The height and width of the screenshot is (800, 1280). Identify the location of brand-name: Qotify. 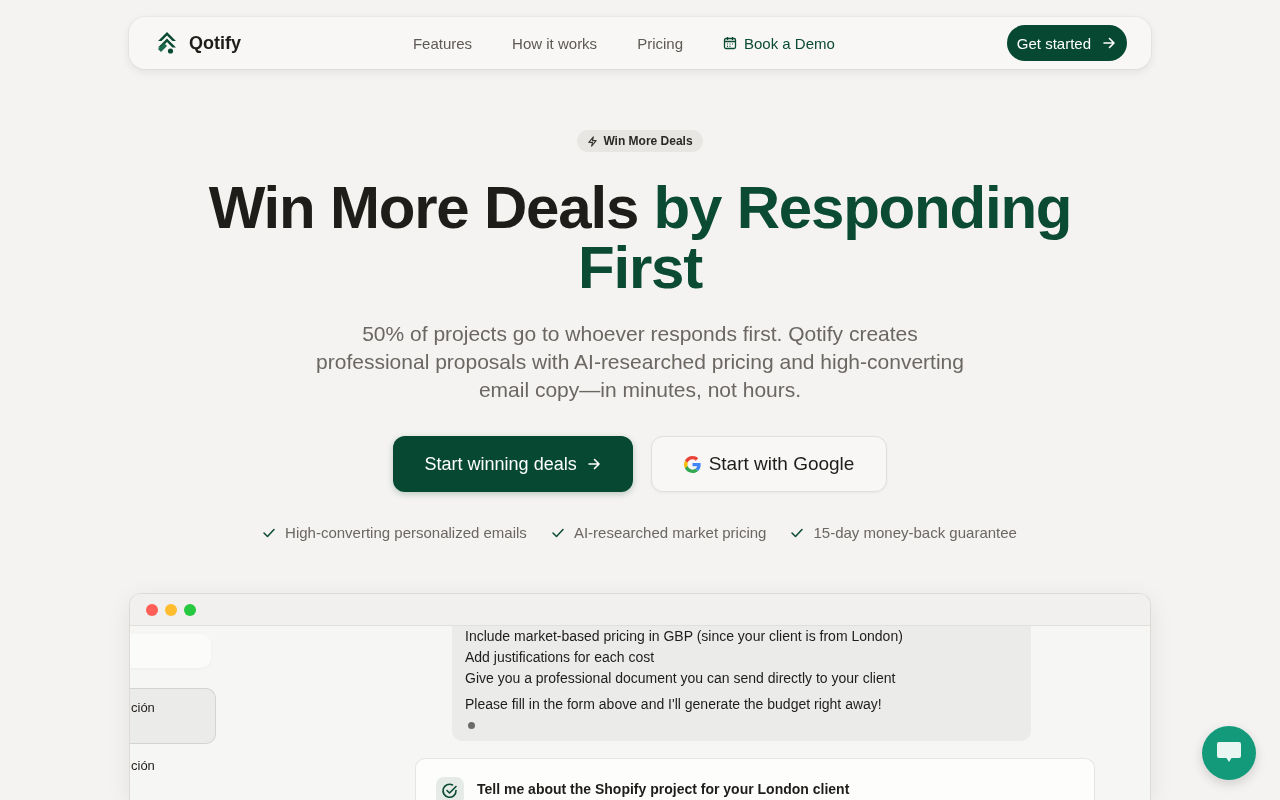
(215, 43).